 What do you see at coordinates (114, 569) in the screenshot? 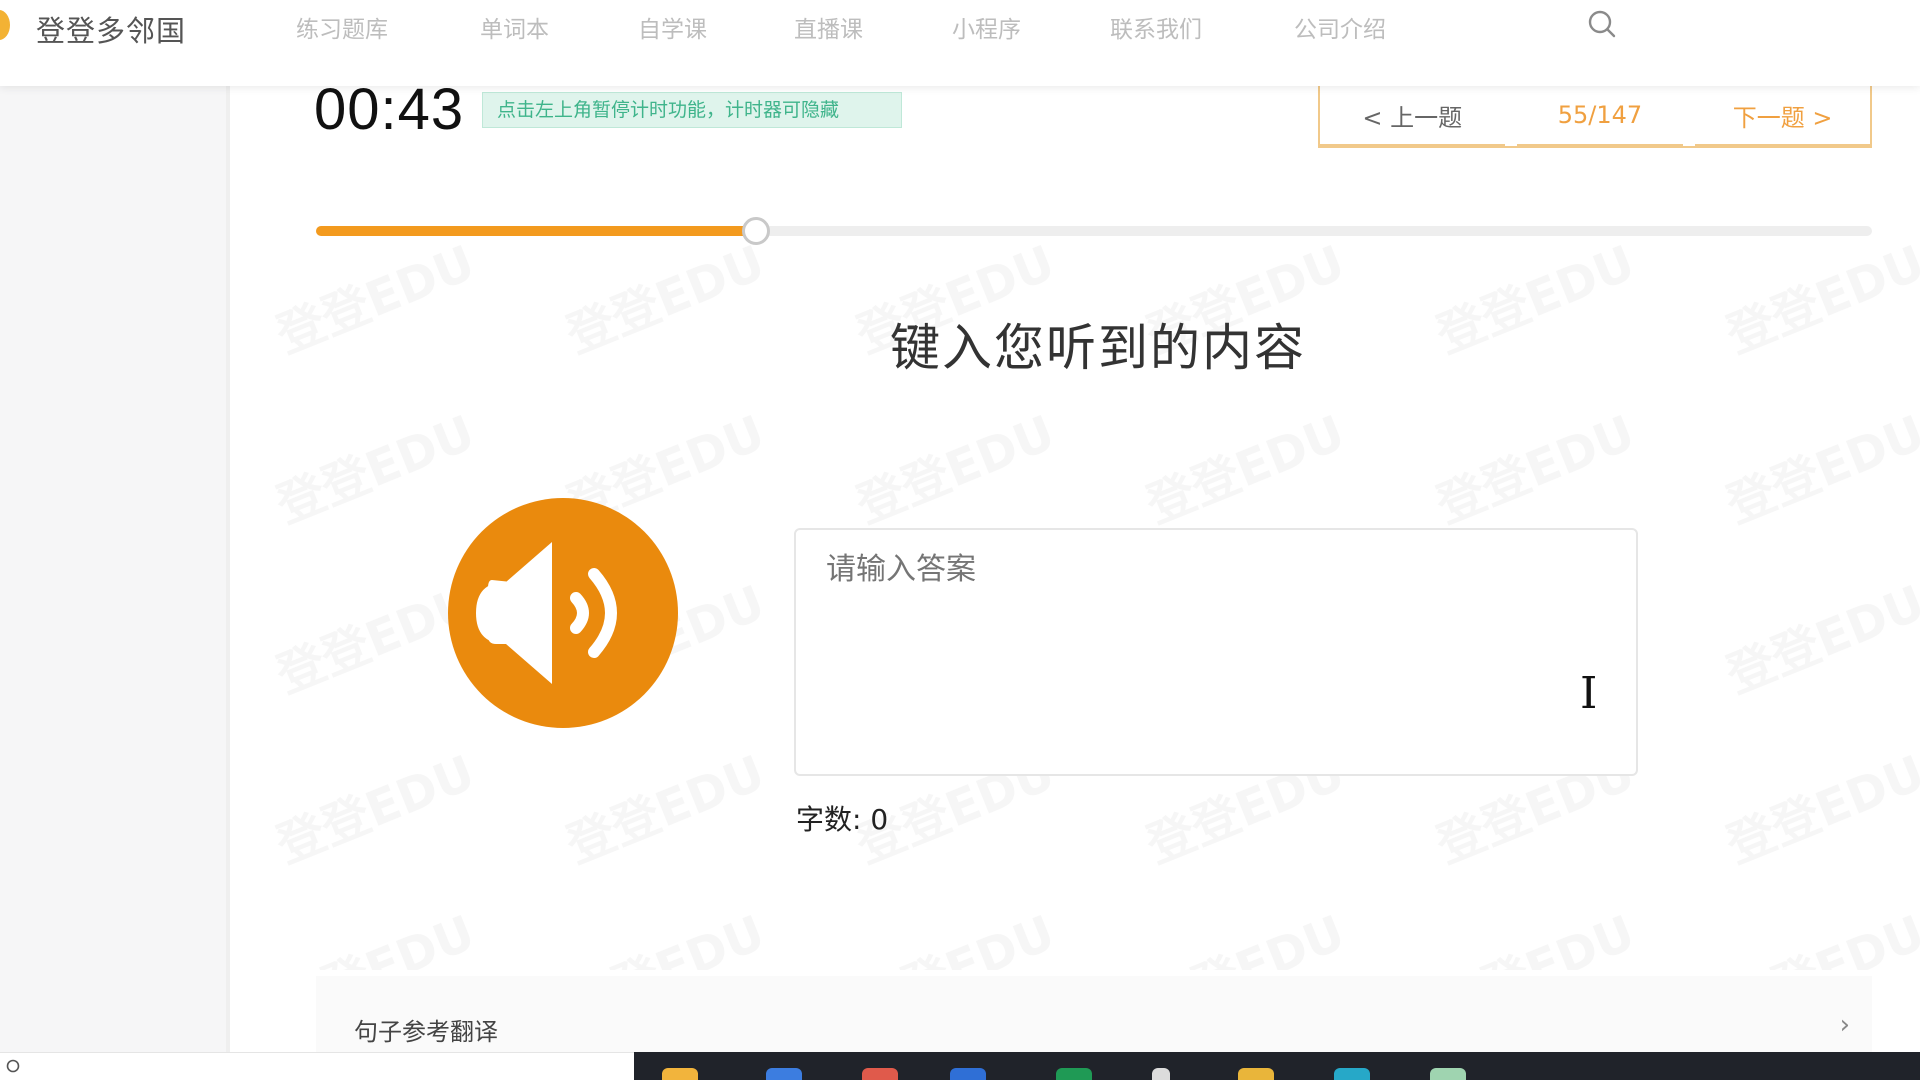
I see `left-sidebar` at bounding box center [114, 569].